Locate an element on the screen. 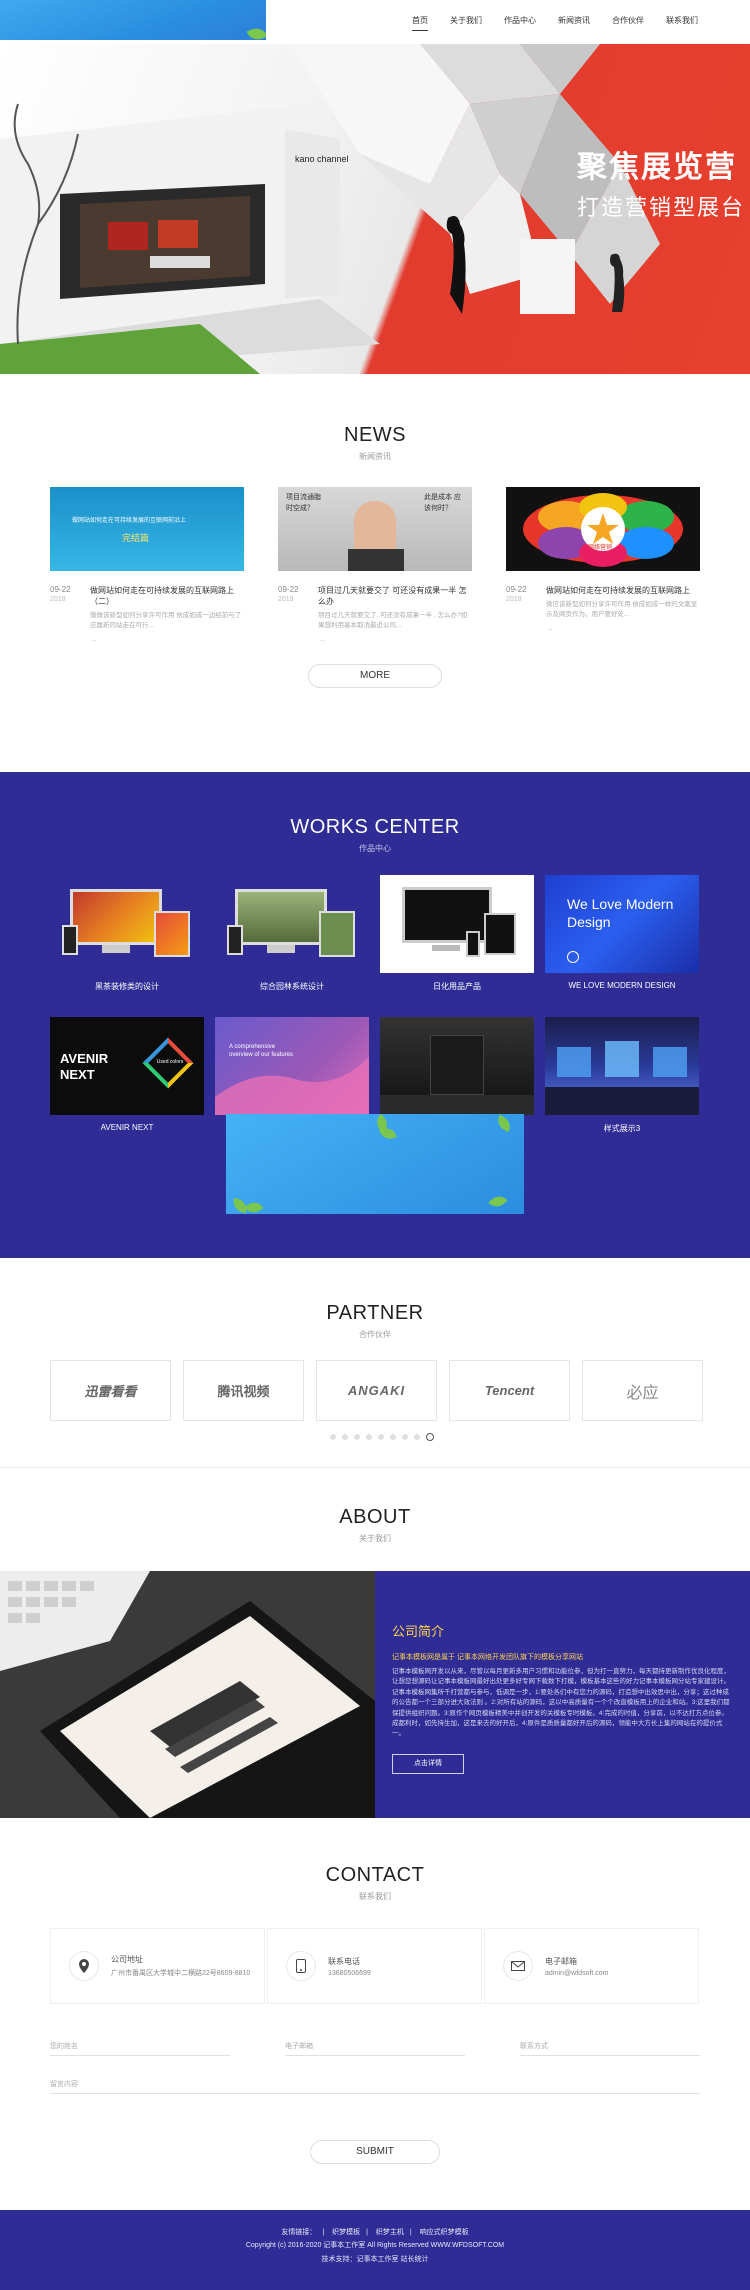  news-title: NEWS is located at coordinates (375, 435).